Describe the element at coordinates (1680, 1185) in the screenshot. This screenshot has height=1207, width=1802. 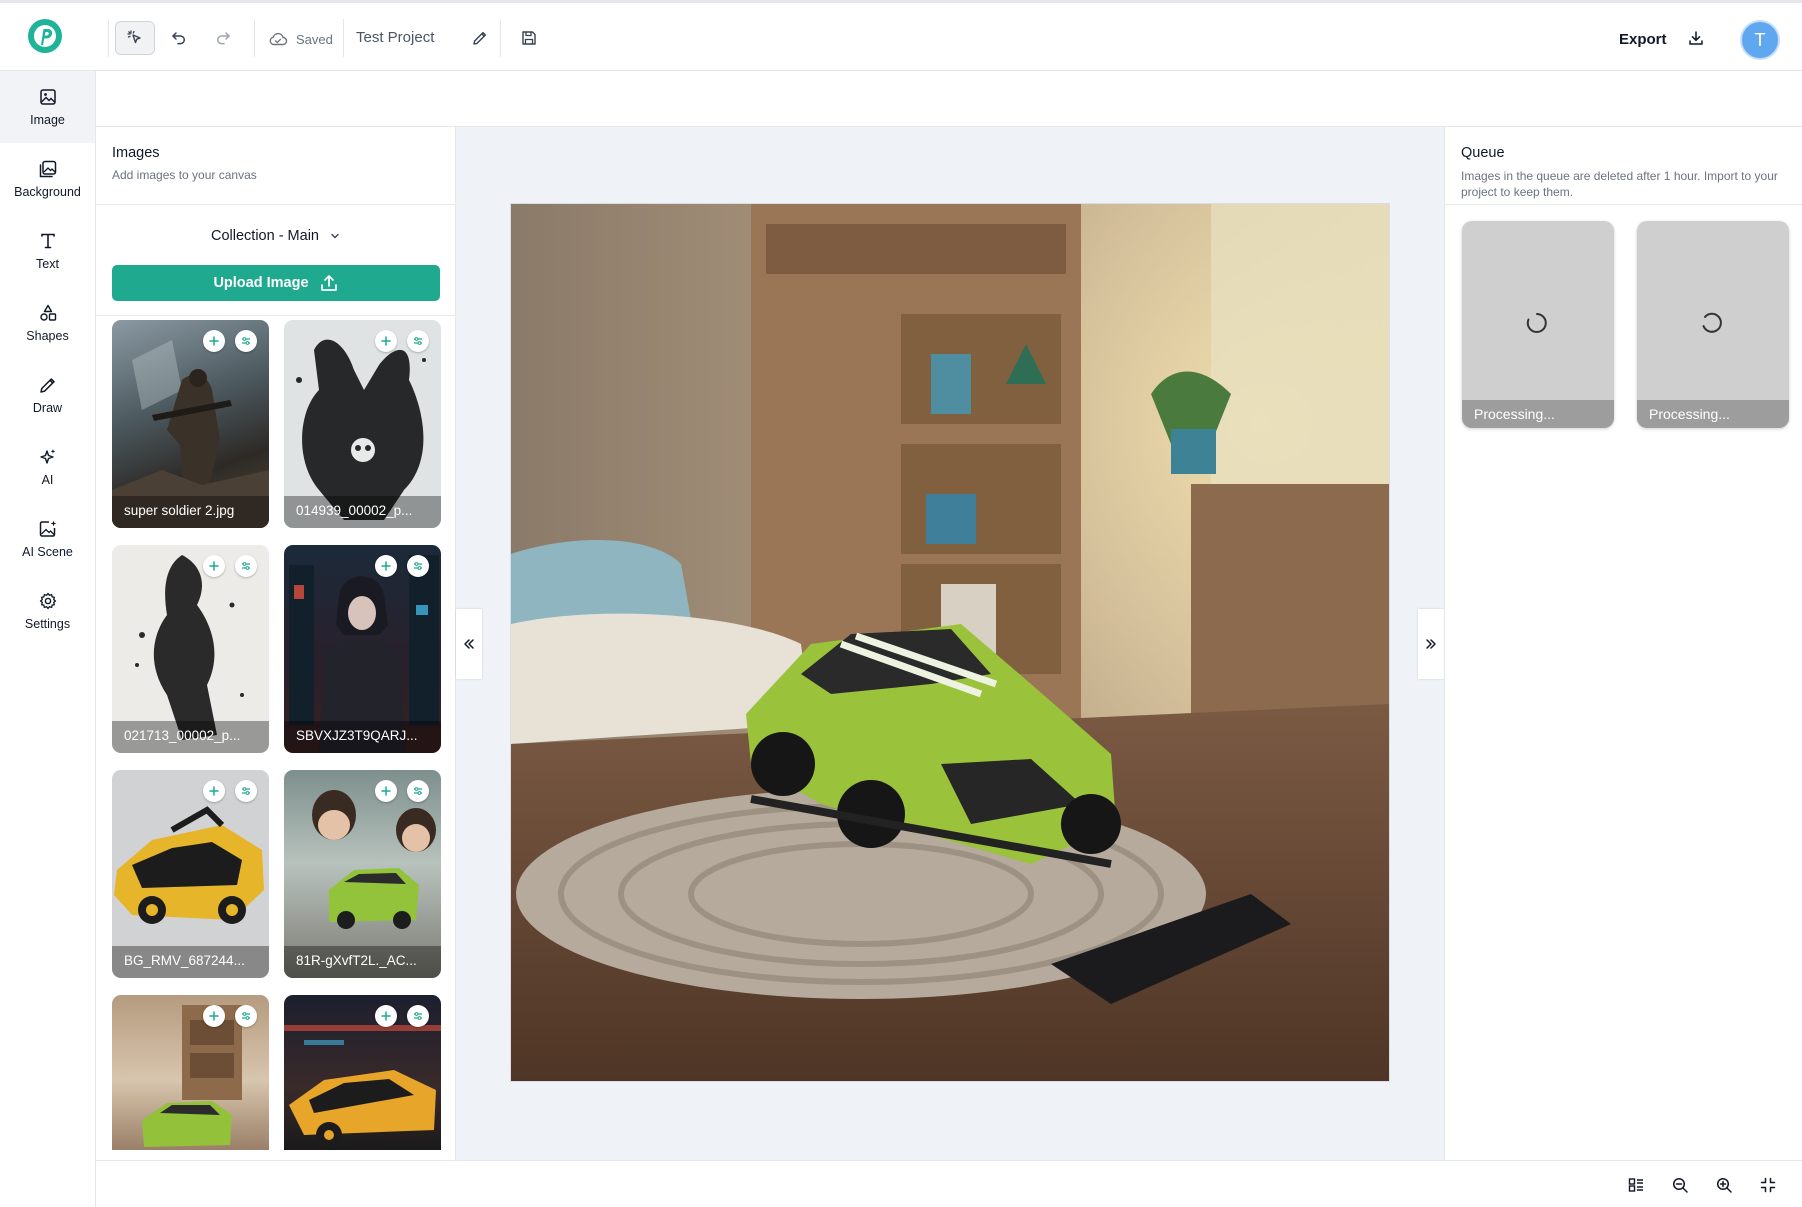
I see `zoom-out-button` at that location.